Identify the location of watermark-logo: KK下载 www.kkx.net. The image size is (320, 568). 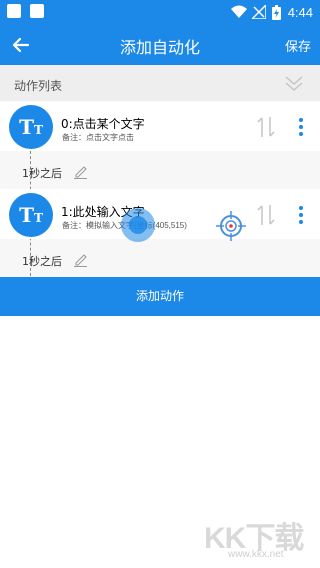
(259, 539).